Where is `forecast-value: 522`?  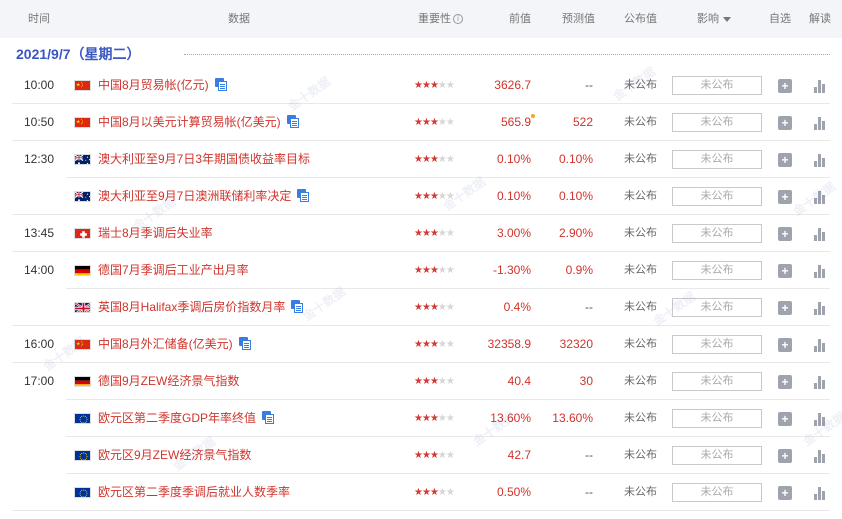 forecast-value: 522 is located at coordinates (582, 122).